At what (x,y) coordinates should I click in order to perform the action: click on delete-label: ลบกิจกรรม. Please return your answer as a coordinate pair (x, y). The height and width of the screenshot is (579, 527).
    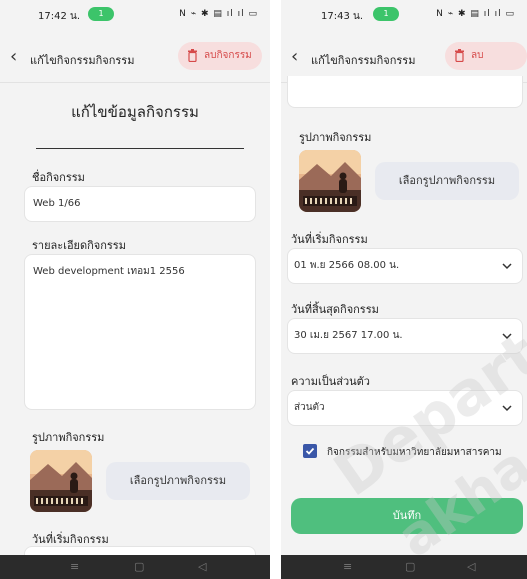
    Looking at the image, I should click on (228, 55).